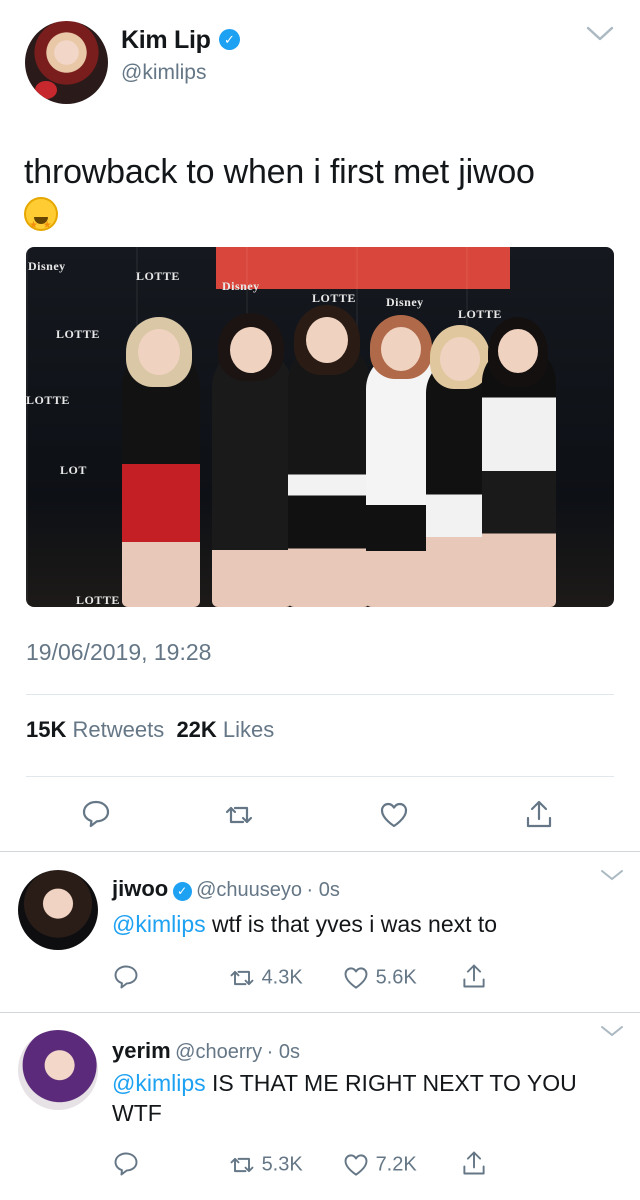 This screenshot has height=1200, width=640. I want to click on reply-display-name: yerim, so click(141, 1050).